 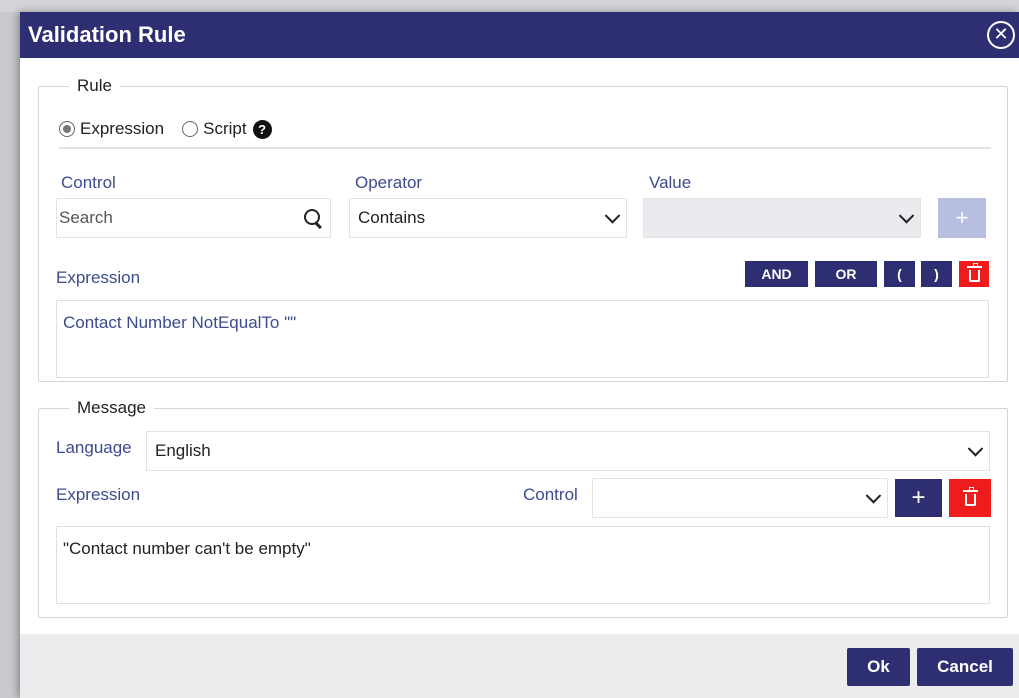 I want to click on radio-expression-circle, so click(x=67, y=129).